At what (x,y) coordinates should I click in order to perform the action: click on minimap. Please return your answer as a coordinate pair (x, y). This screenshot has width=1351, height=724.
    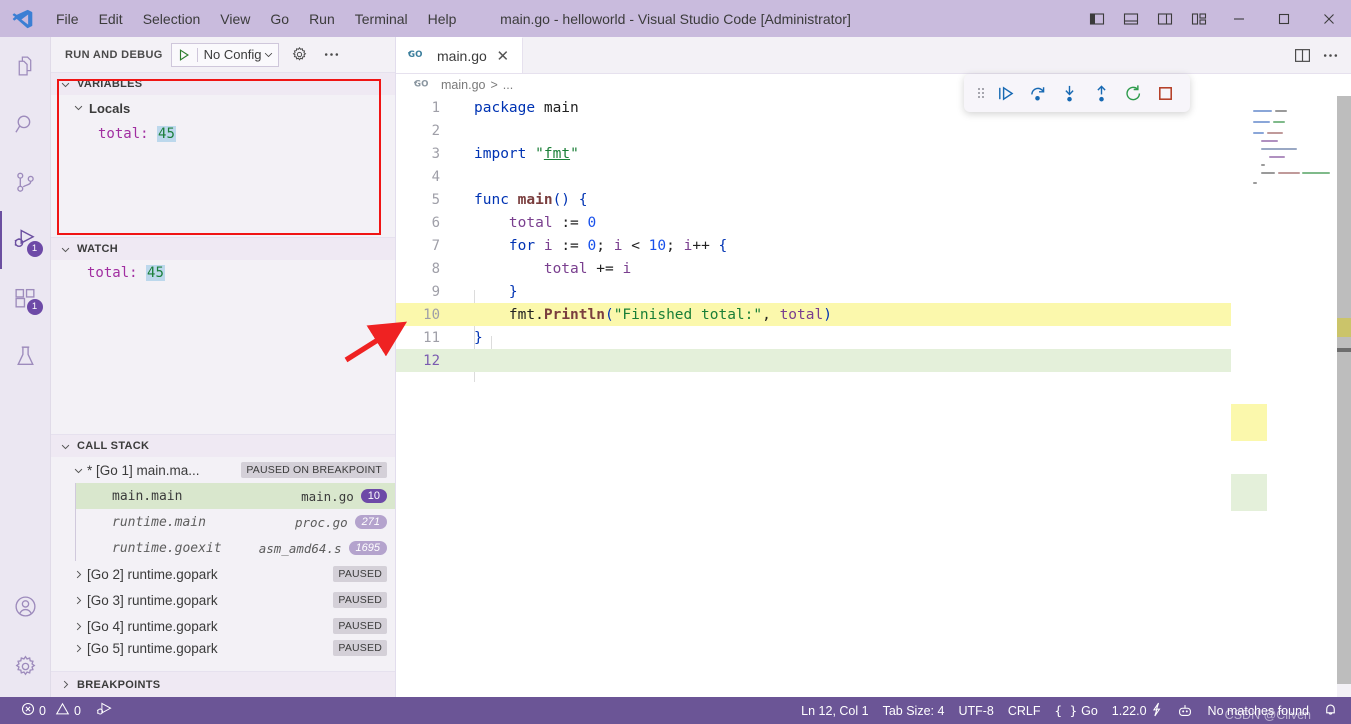
    Looking at the image, I should click on (1284, 396).